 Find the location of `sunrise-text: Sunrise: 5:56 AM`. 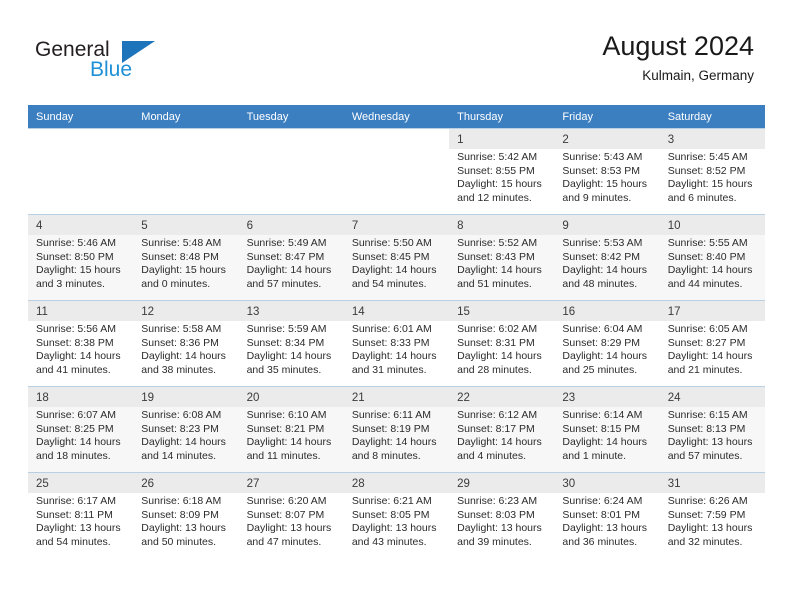

sunrise-text: Sunrise: 5:56 AM is located at coordinates (76, 329).